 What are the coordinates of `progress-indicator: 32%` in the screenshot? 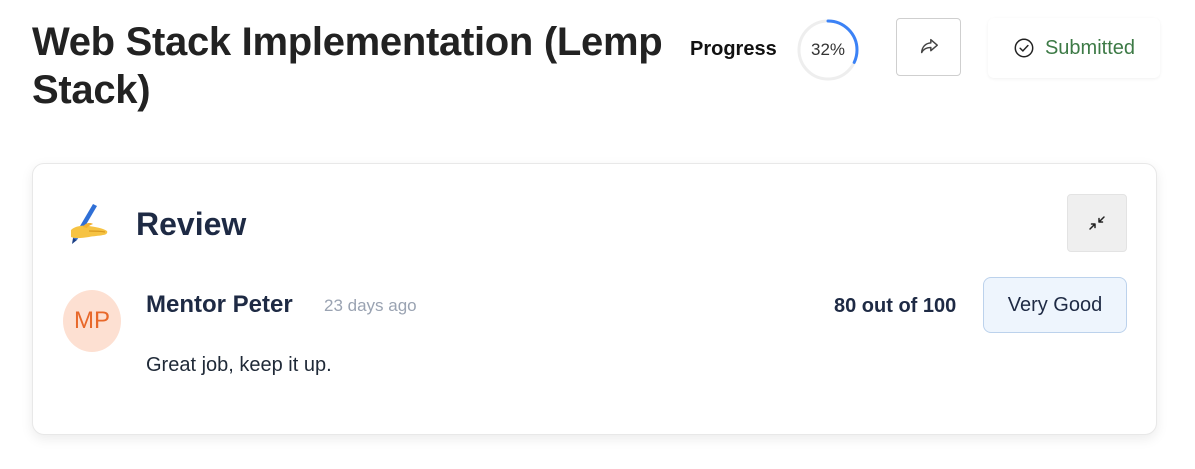 It's located at (828, 50).